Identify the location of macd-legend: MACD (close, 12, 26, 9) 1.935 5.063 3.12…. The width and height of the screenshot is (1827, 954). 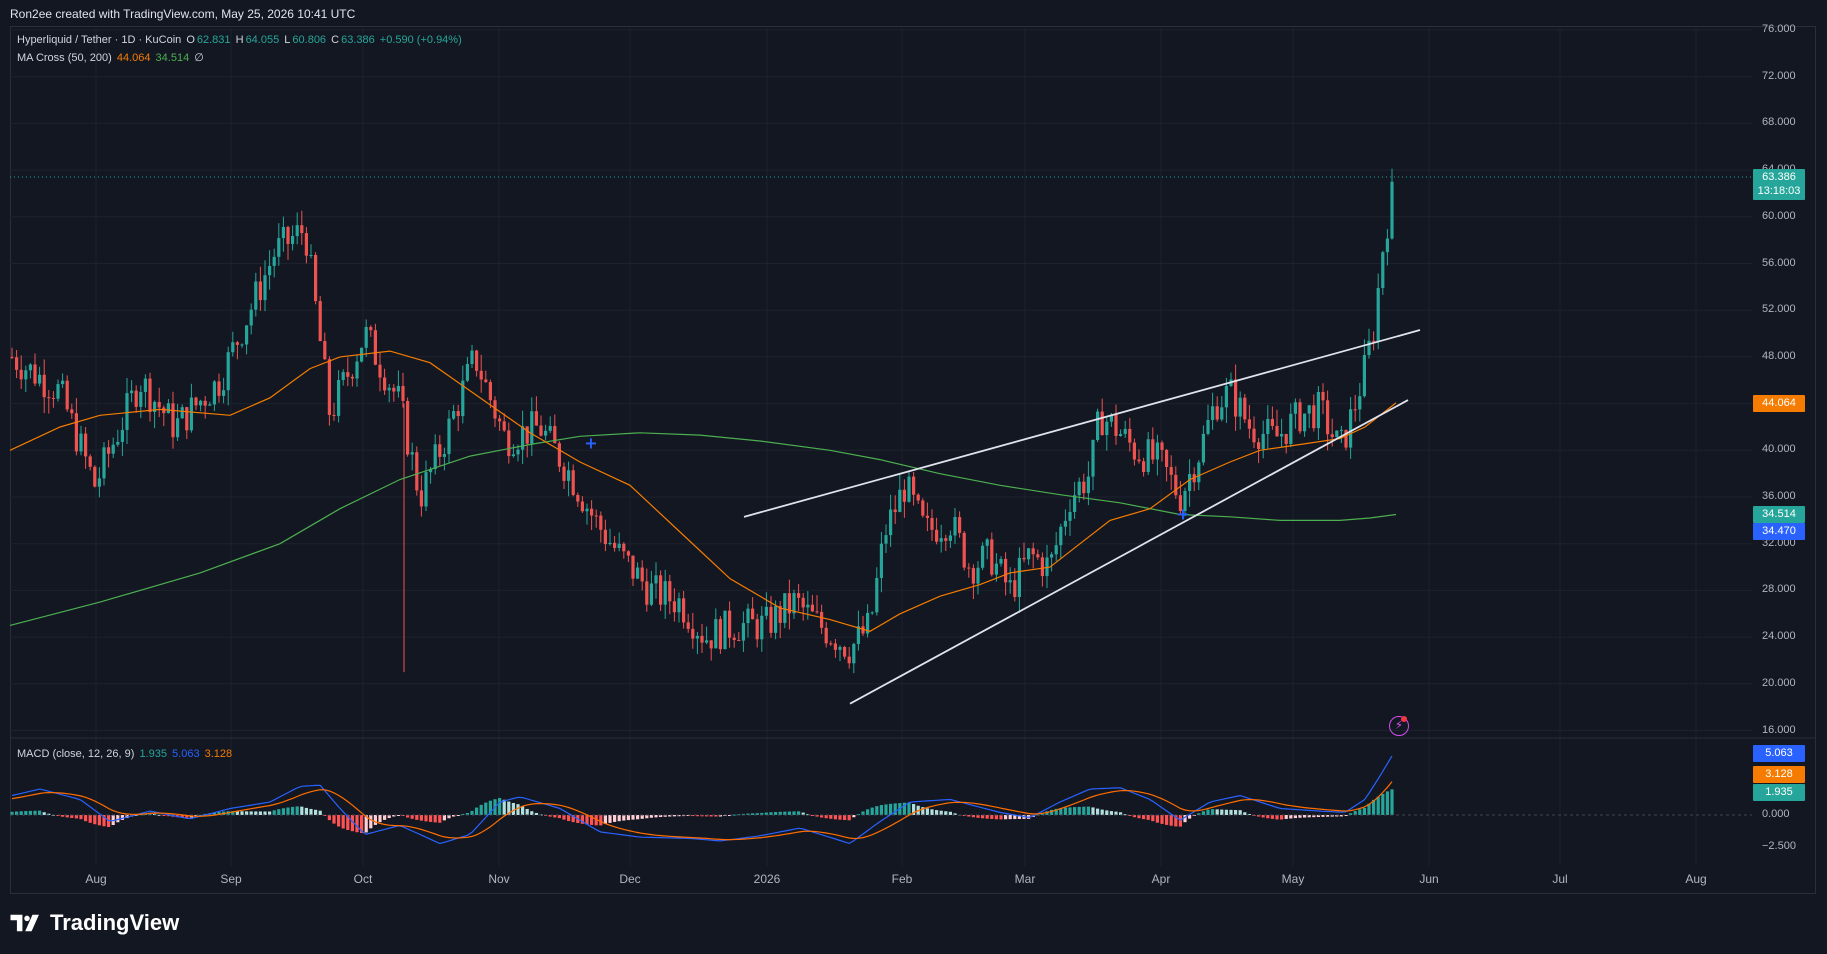
(125, 754).